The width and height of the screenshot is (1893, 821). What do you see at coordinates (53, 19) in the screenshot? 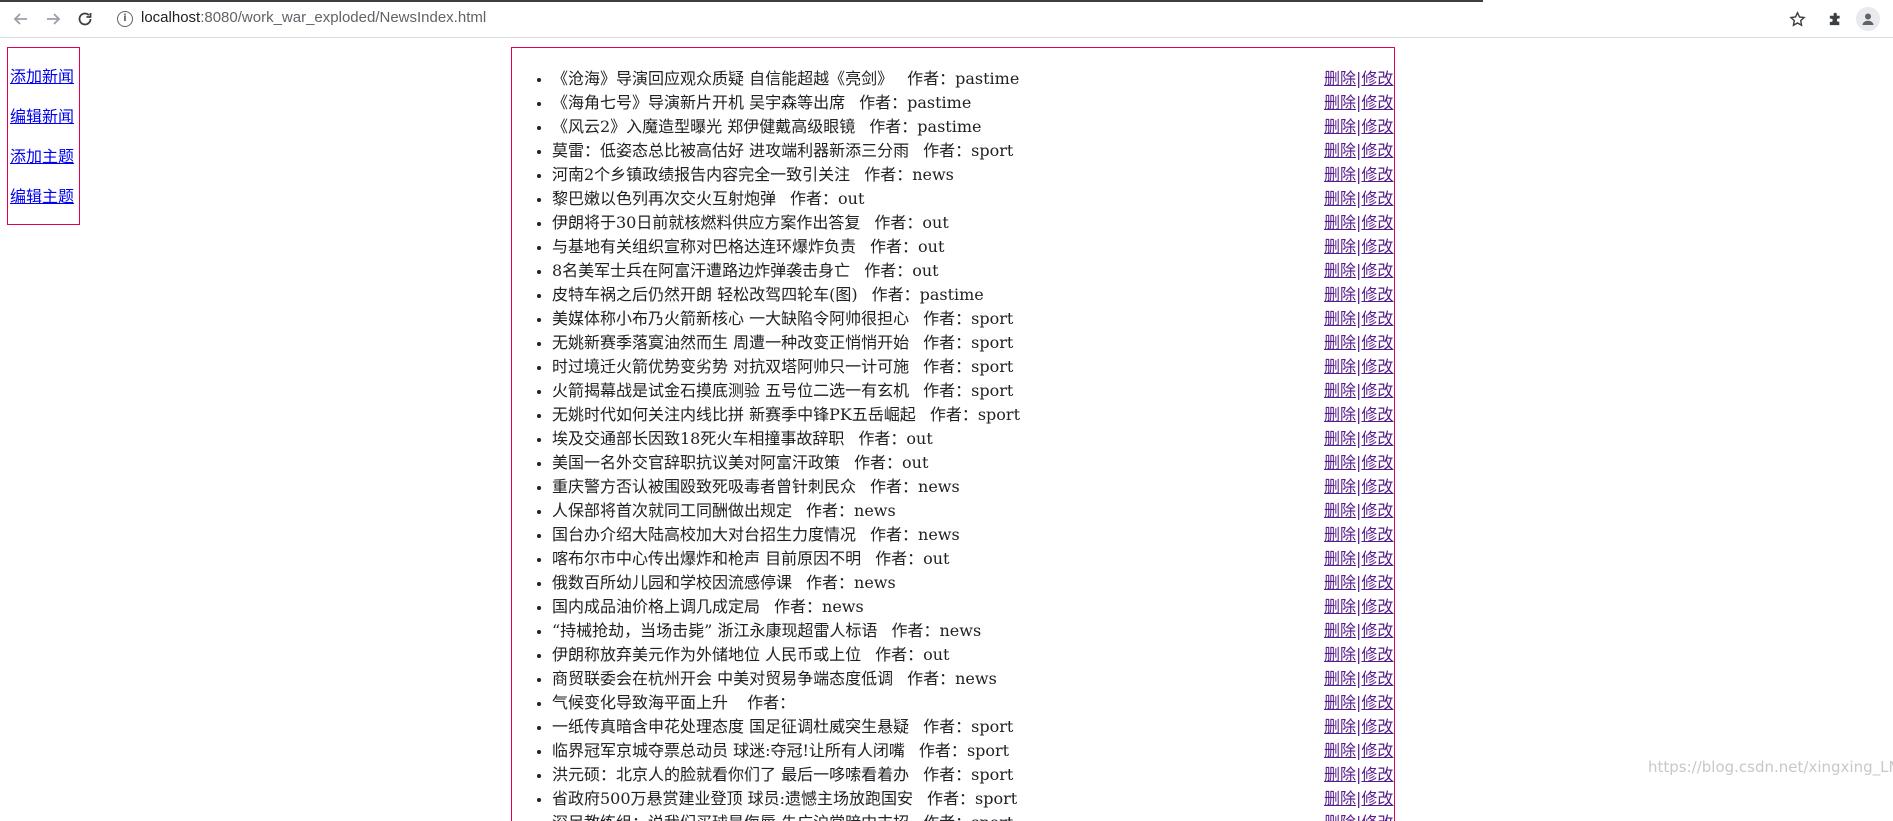
I see `forward-icon` at bounding box center [53, 19].